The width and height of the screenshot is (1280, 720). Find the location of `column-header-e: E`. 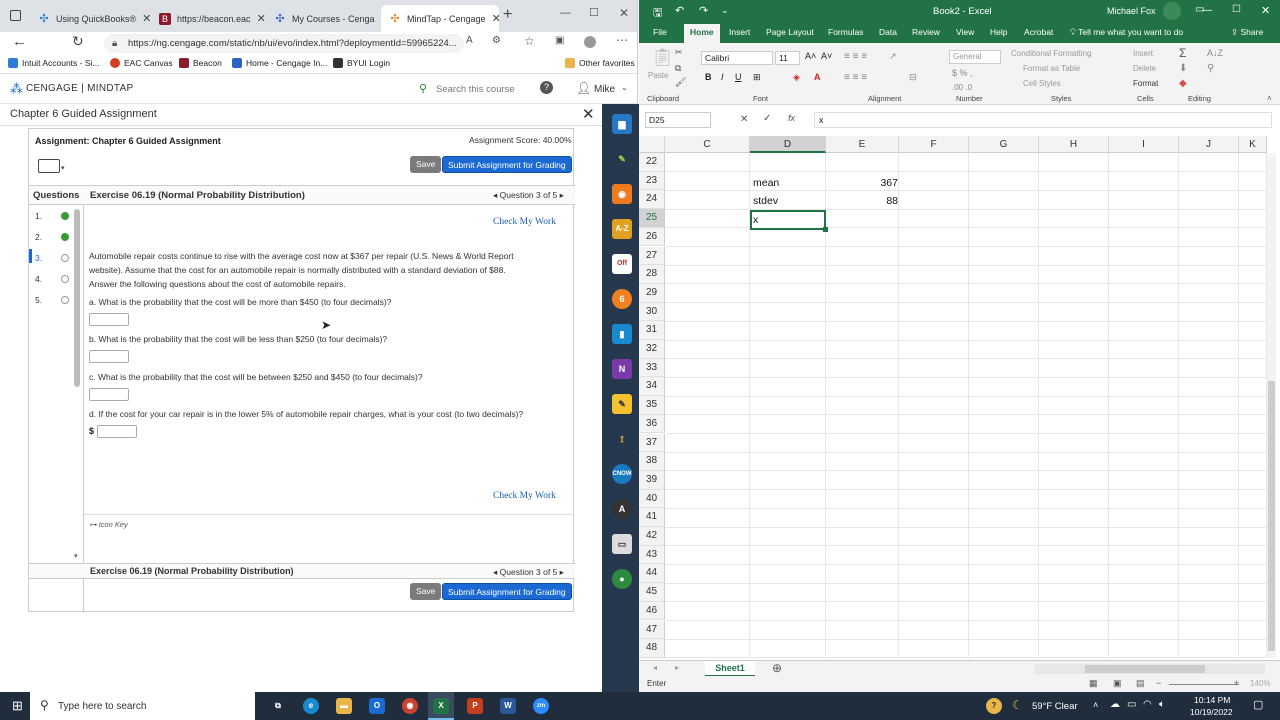

column-header-e: E is located at coordinates (862, 144).